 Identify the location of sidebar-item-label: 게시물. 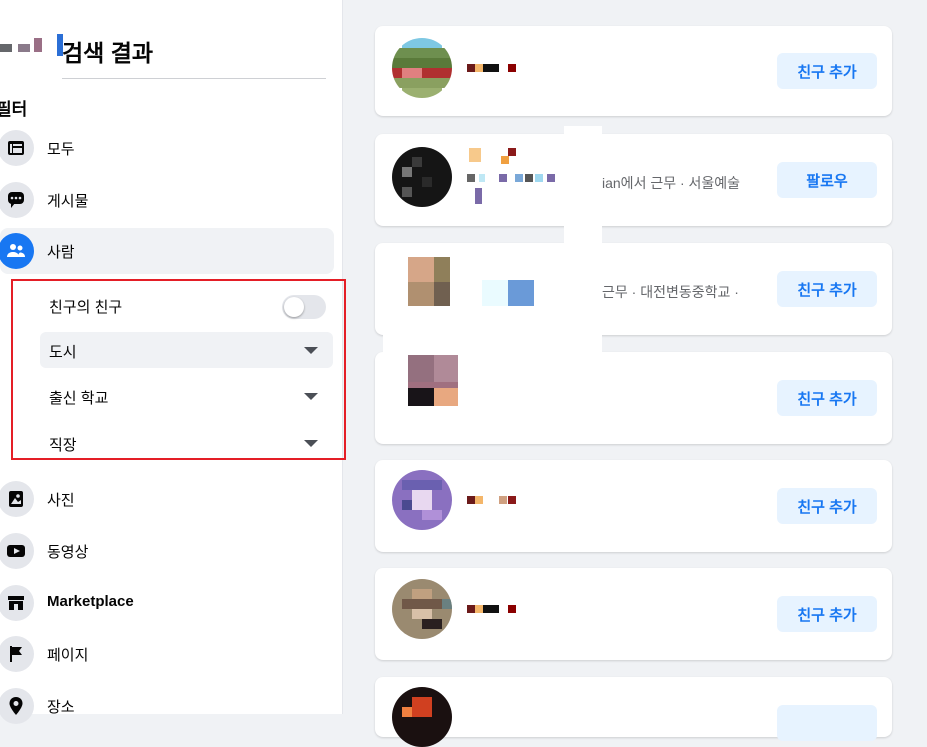
(68, 201).